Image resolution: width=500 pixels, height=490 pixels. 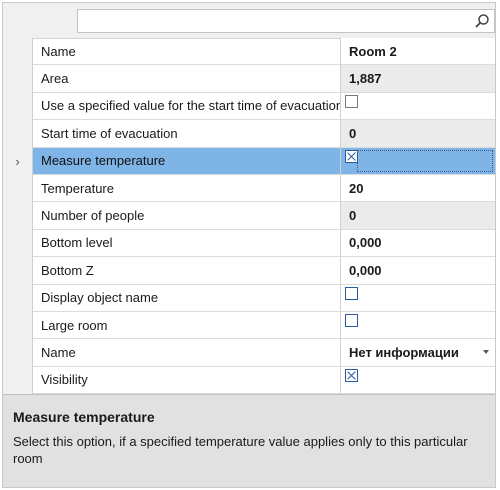 I want to click on property-value-text: Нет информации, so click(x=404, y=352).